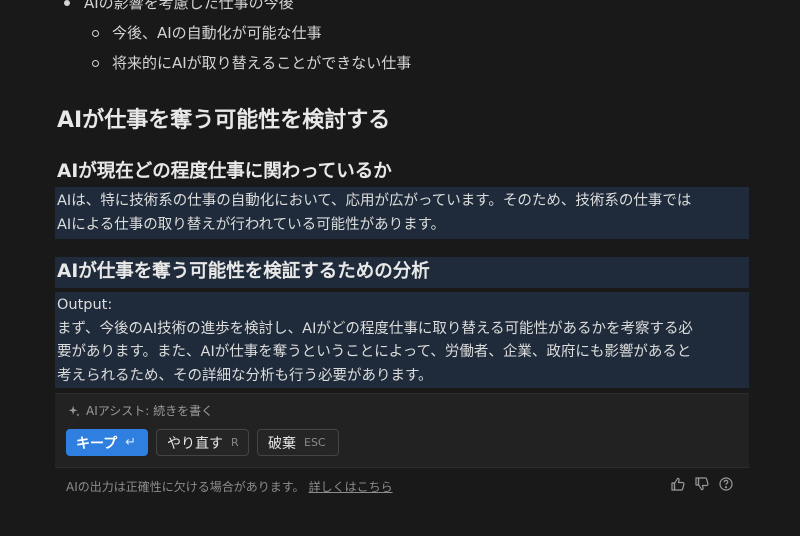 The height and width of the screenshot is (536, 800). I want to click on list-item-text: 今後、AIの自動化が可能な仕事, so click(217, 33).